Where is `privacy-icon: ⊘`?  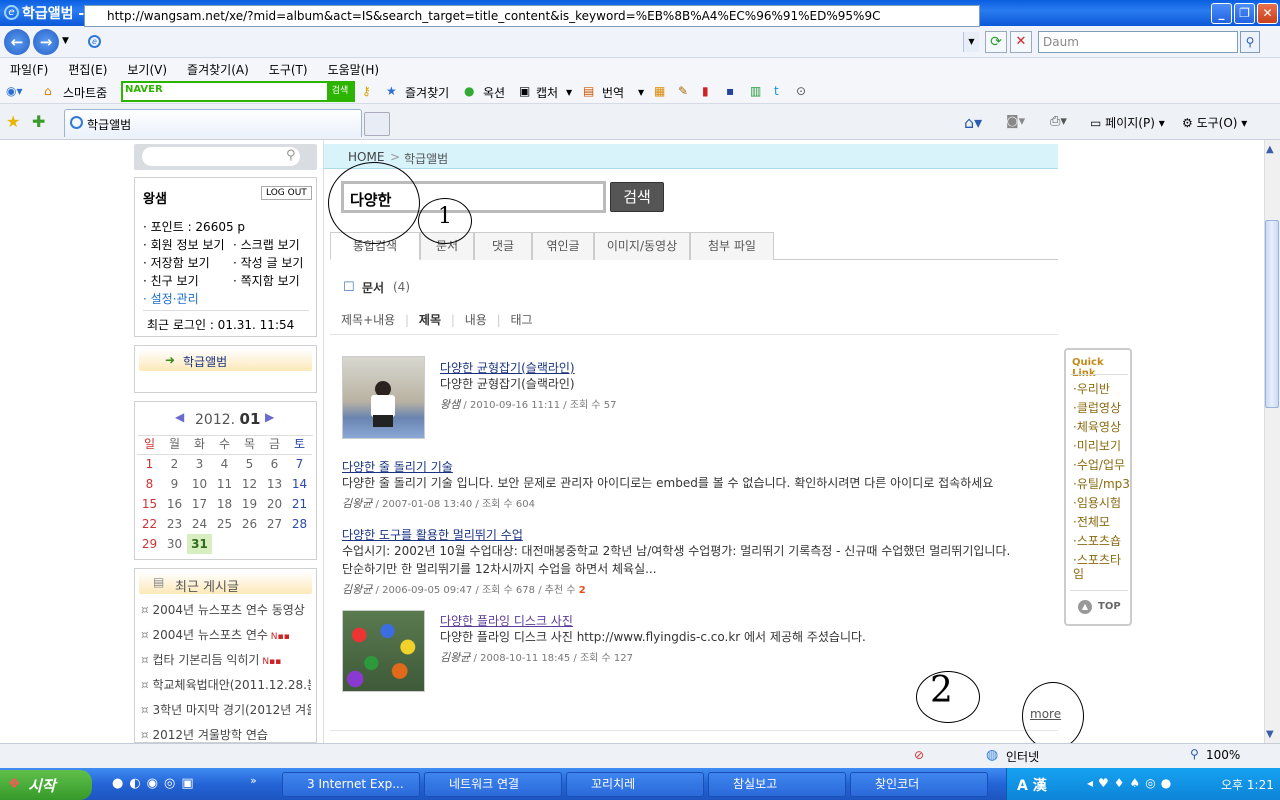 privacy-icon: ⊘ is located at coordinates (919, 755).